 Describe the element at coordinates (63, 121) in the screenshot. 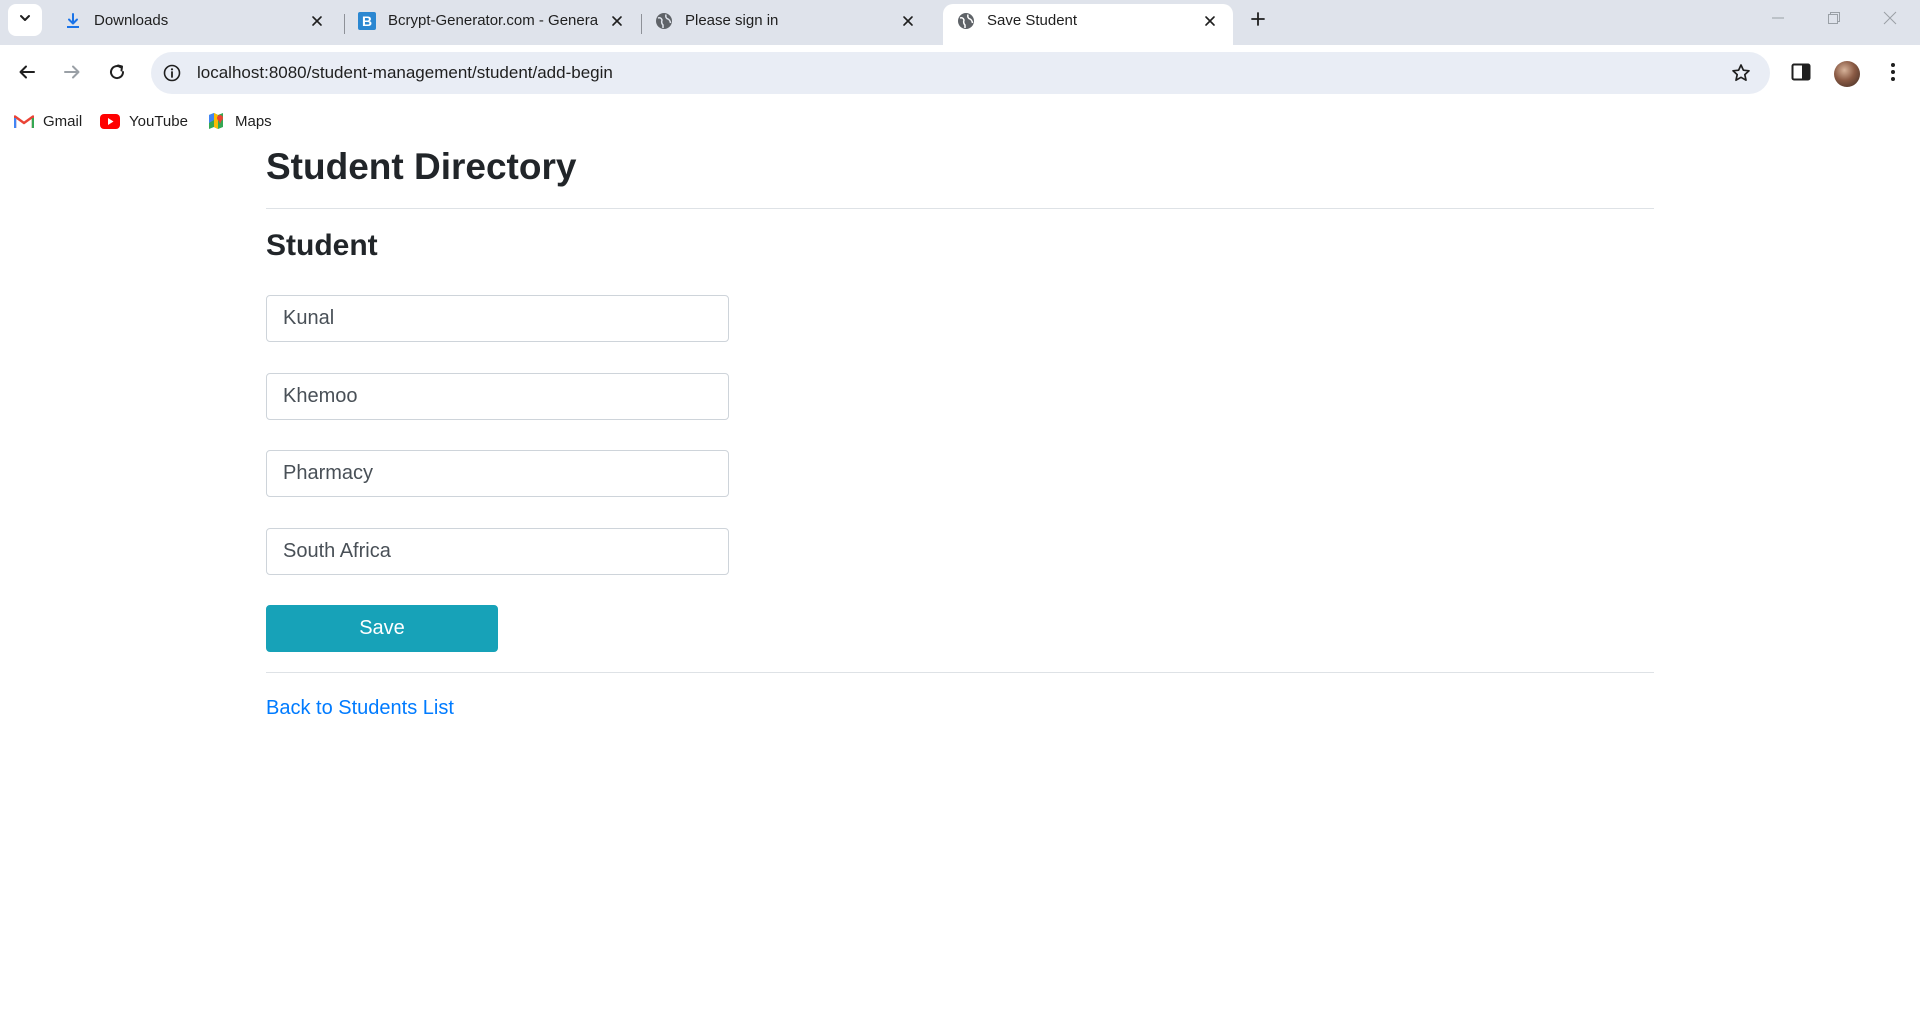

I see `bookmark-label: Gmail` at that location.